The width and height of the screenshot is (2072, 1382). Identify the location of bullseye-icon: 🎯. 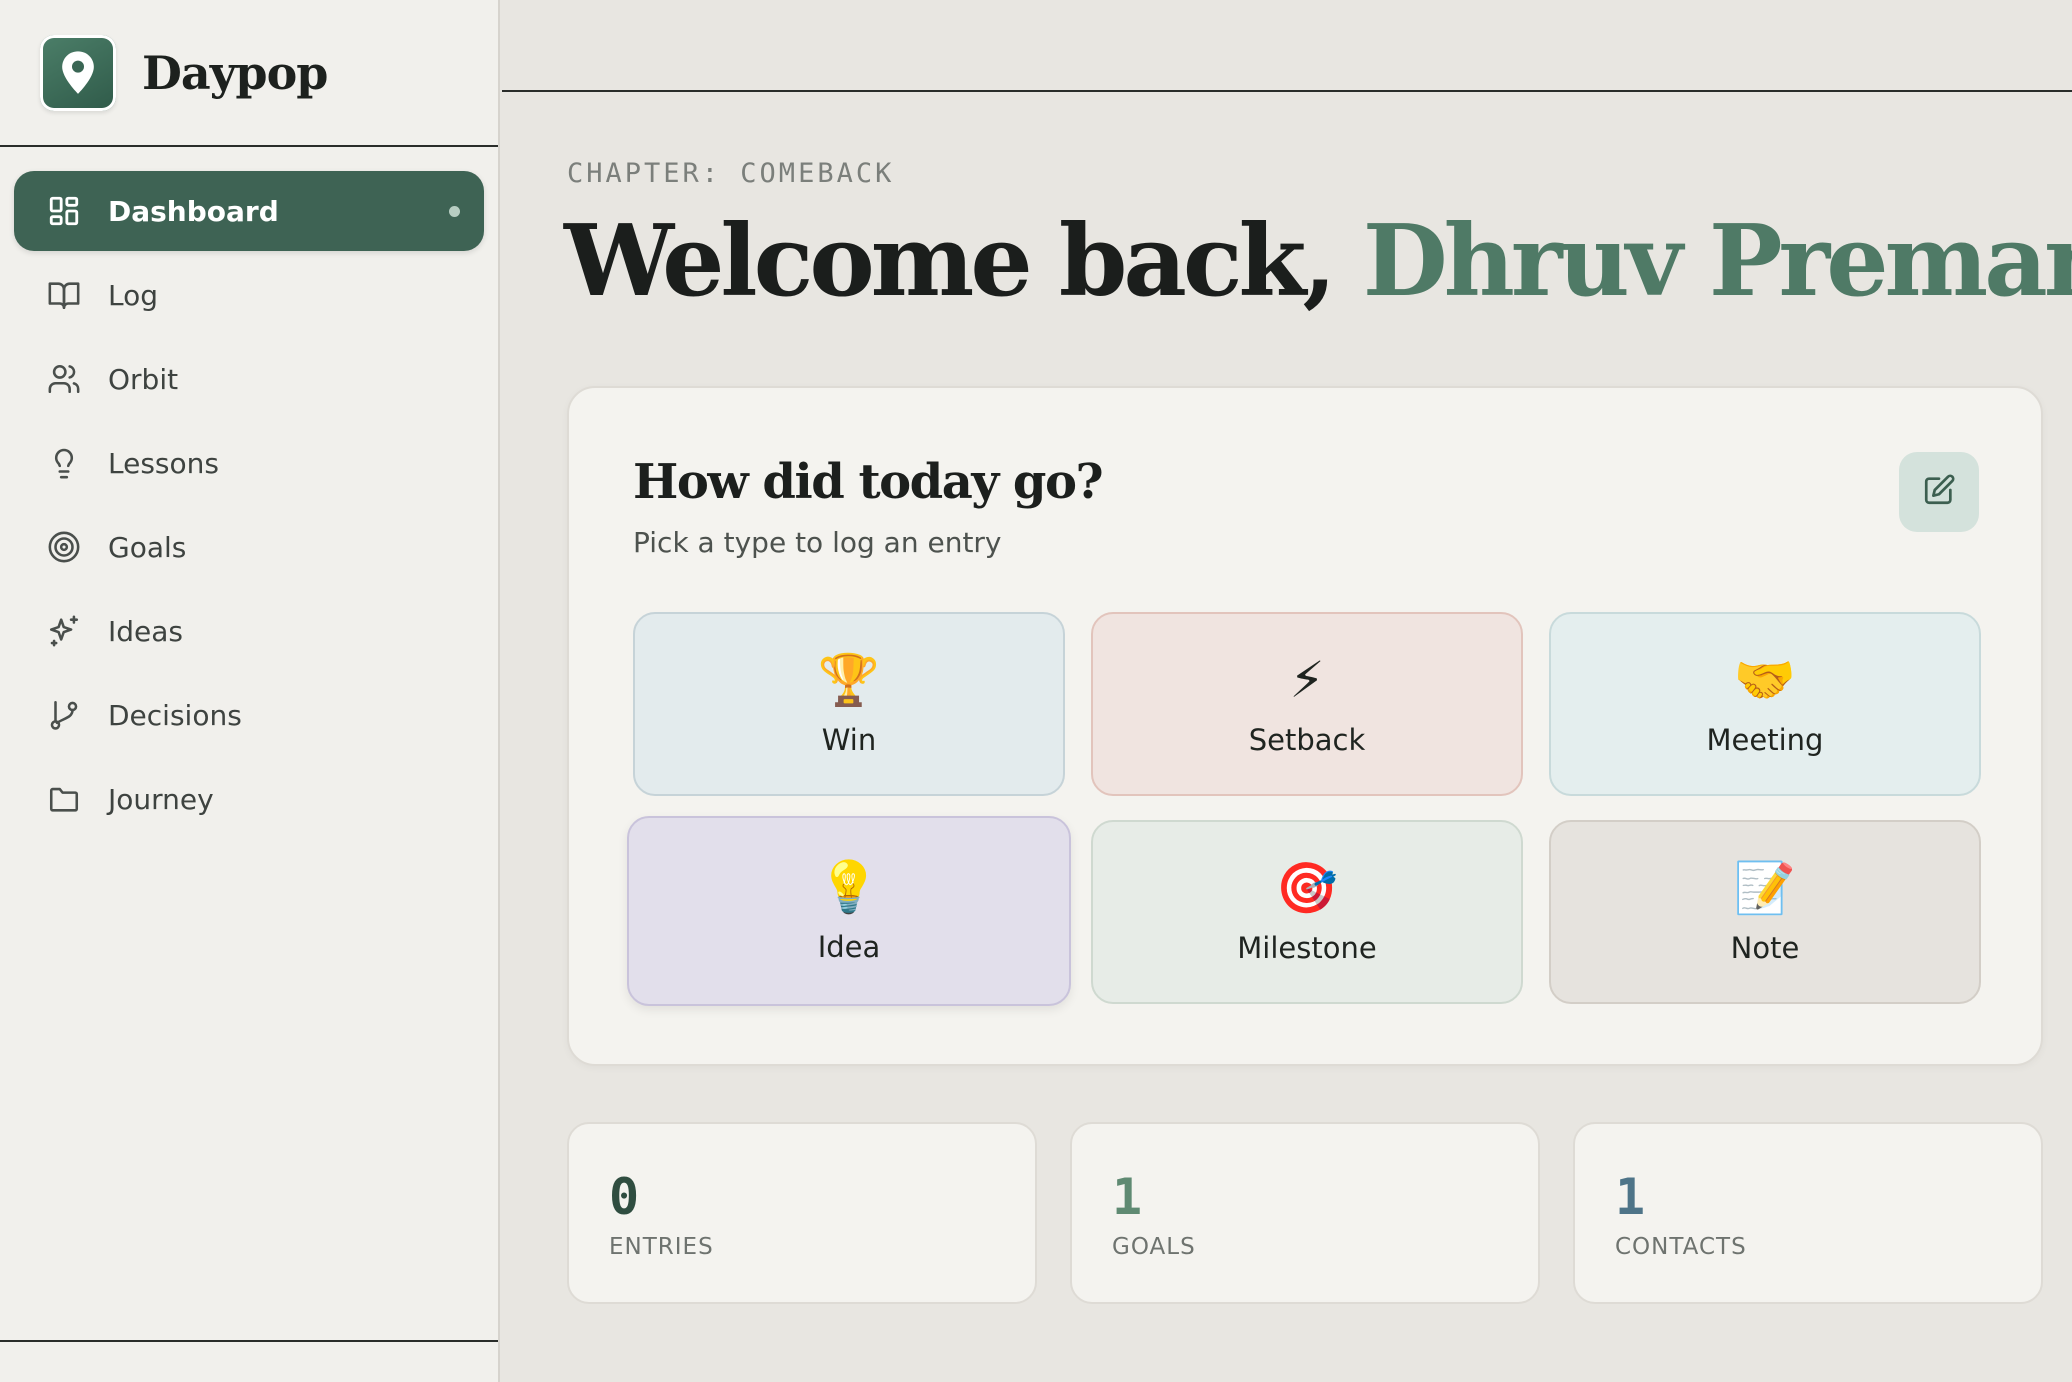
(1307, 888).